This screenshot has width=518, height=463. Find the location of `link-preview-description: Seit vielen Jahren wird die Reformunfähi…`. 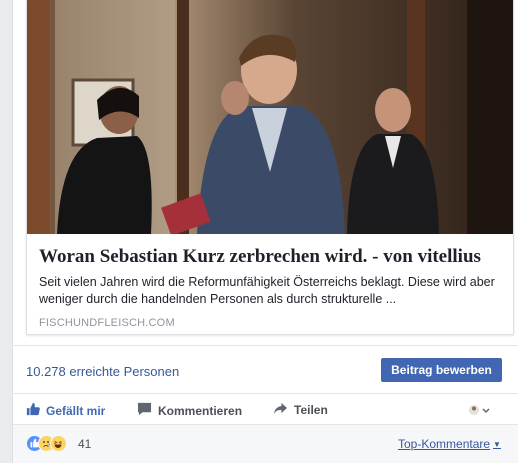

link-preview-description: Seit vielen Jahren wird die Reformunfähi… is located at coordinates (267, 290).